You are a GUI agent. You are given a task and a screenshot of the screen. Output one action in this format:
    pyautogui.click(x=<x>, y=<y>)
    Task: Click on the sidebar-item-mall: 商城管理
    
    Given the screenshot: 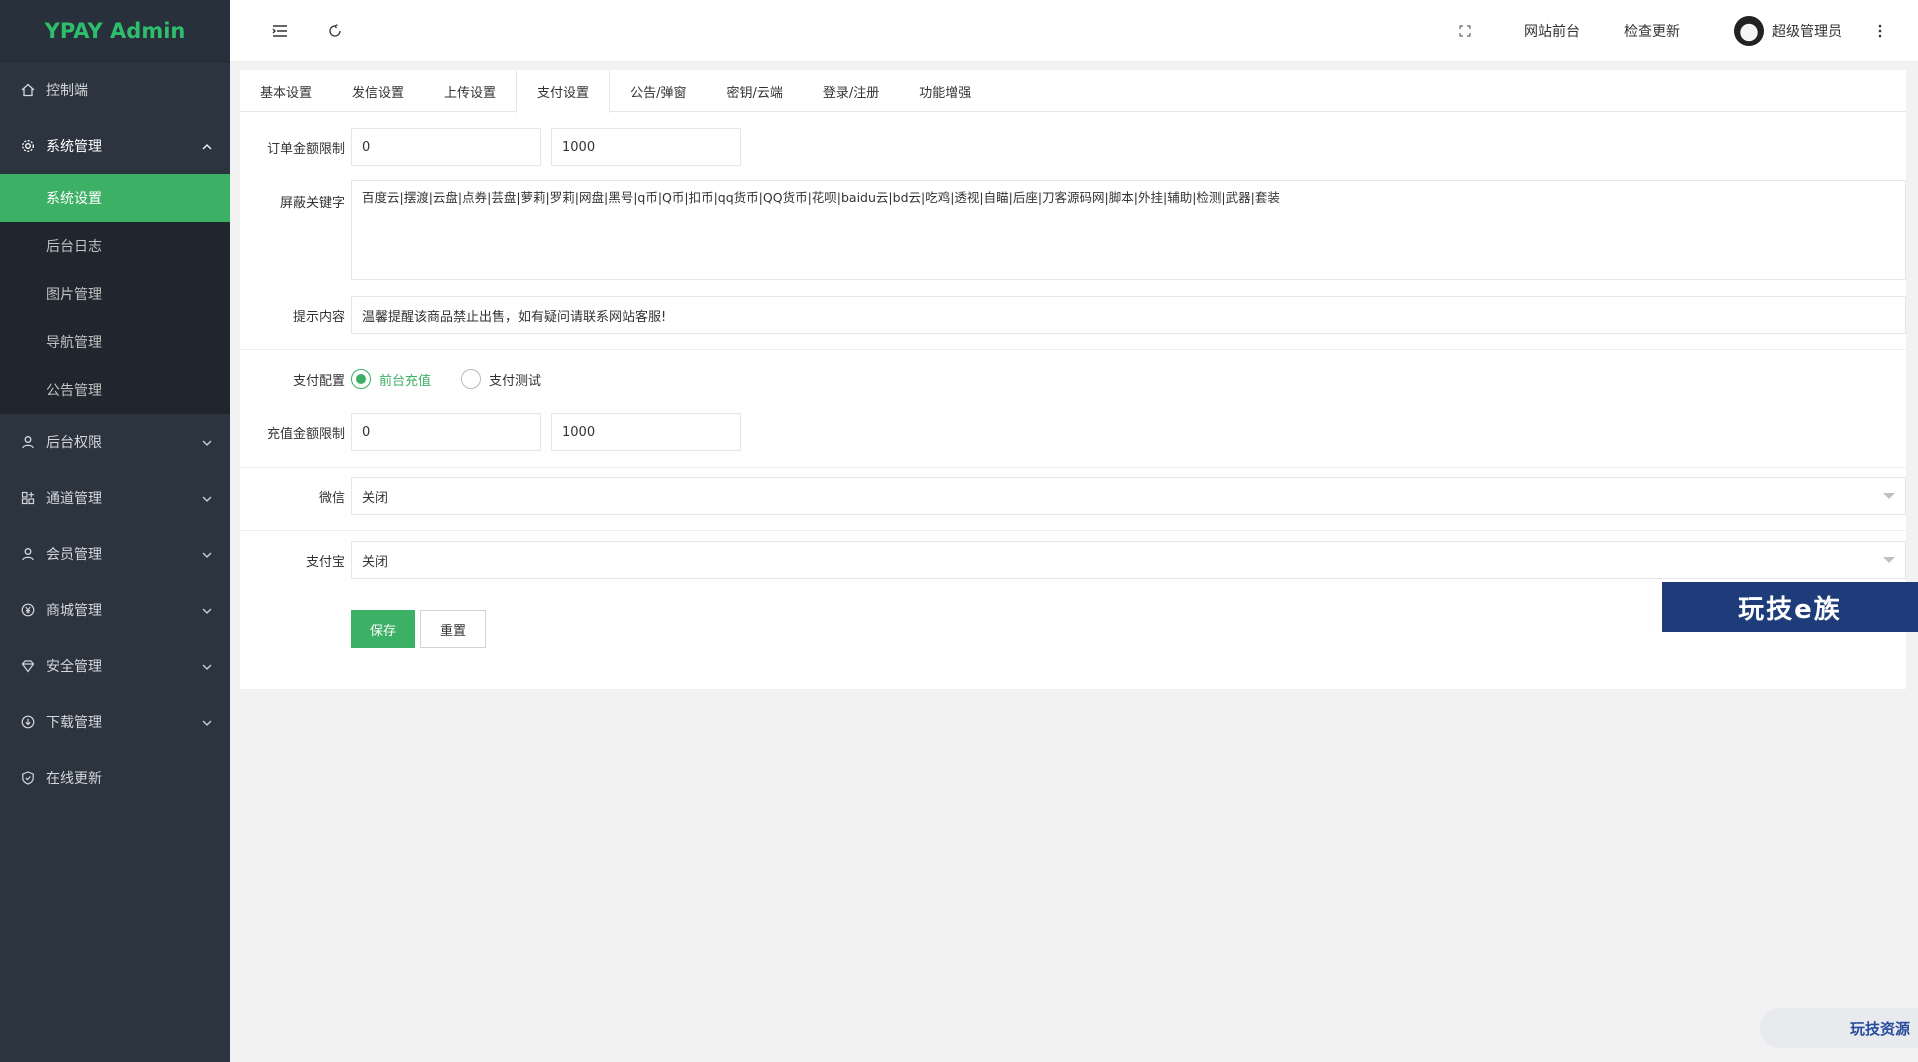 What is the action you would take?
    pyautogui.click(x=115, y=610)
    